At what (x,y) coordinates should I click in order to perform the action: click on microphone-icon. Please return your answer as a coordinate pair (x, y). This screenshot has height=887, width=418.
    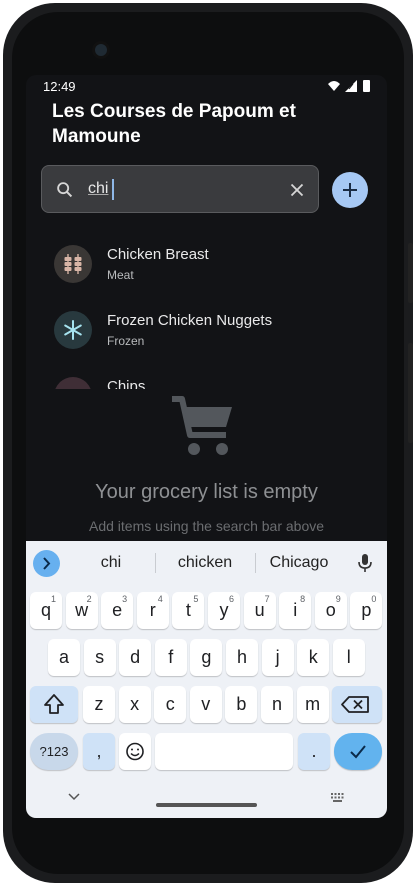
    Looking at the image, I should click on (365, 563).